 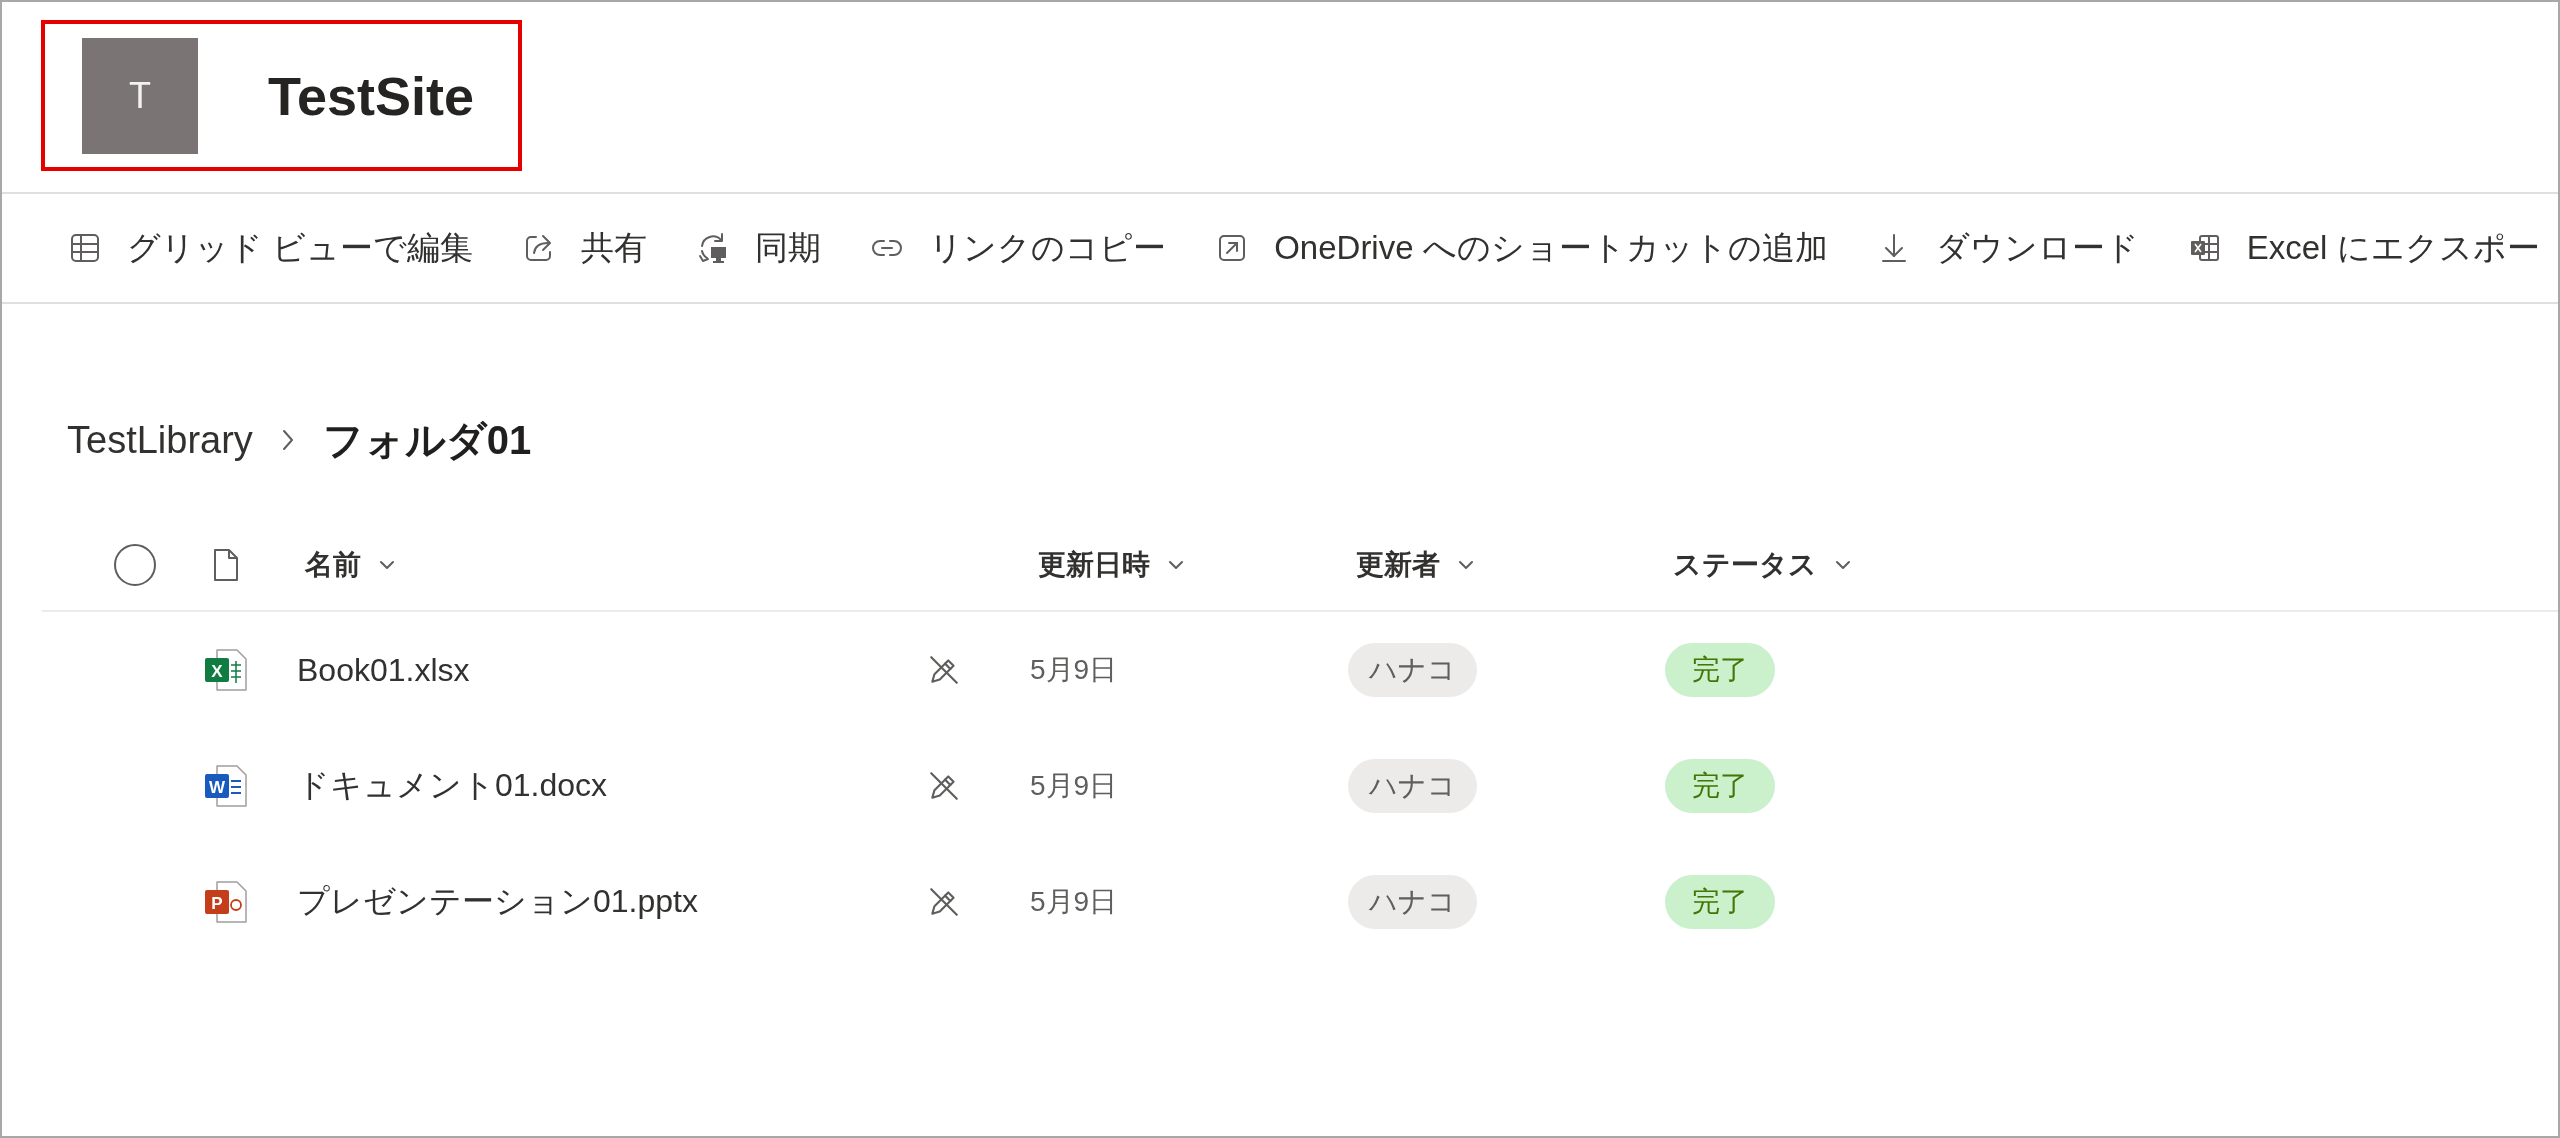 I want to click on file-name-link: ドキュメント01.docx, so click(x=452, y=786).